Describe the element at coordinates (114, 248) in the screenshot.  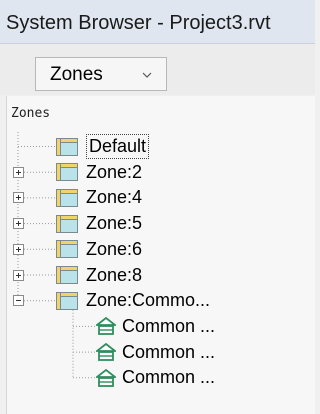
I see `tree-item-label: Zone:6` at that location.